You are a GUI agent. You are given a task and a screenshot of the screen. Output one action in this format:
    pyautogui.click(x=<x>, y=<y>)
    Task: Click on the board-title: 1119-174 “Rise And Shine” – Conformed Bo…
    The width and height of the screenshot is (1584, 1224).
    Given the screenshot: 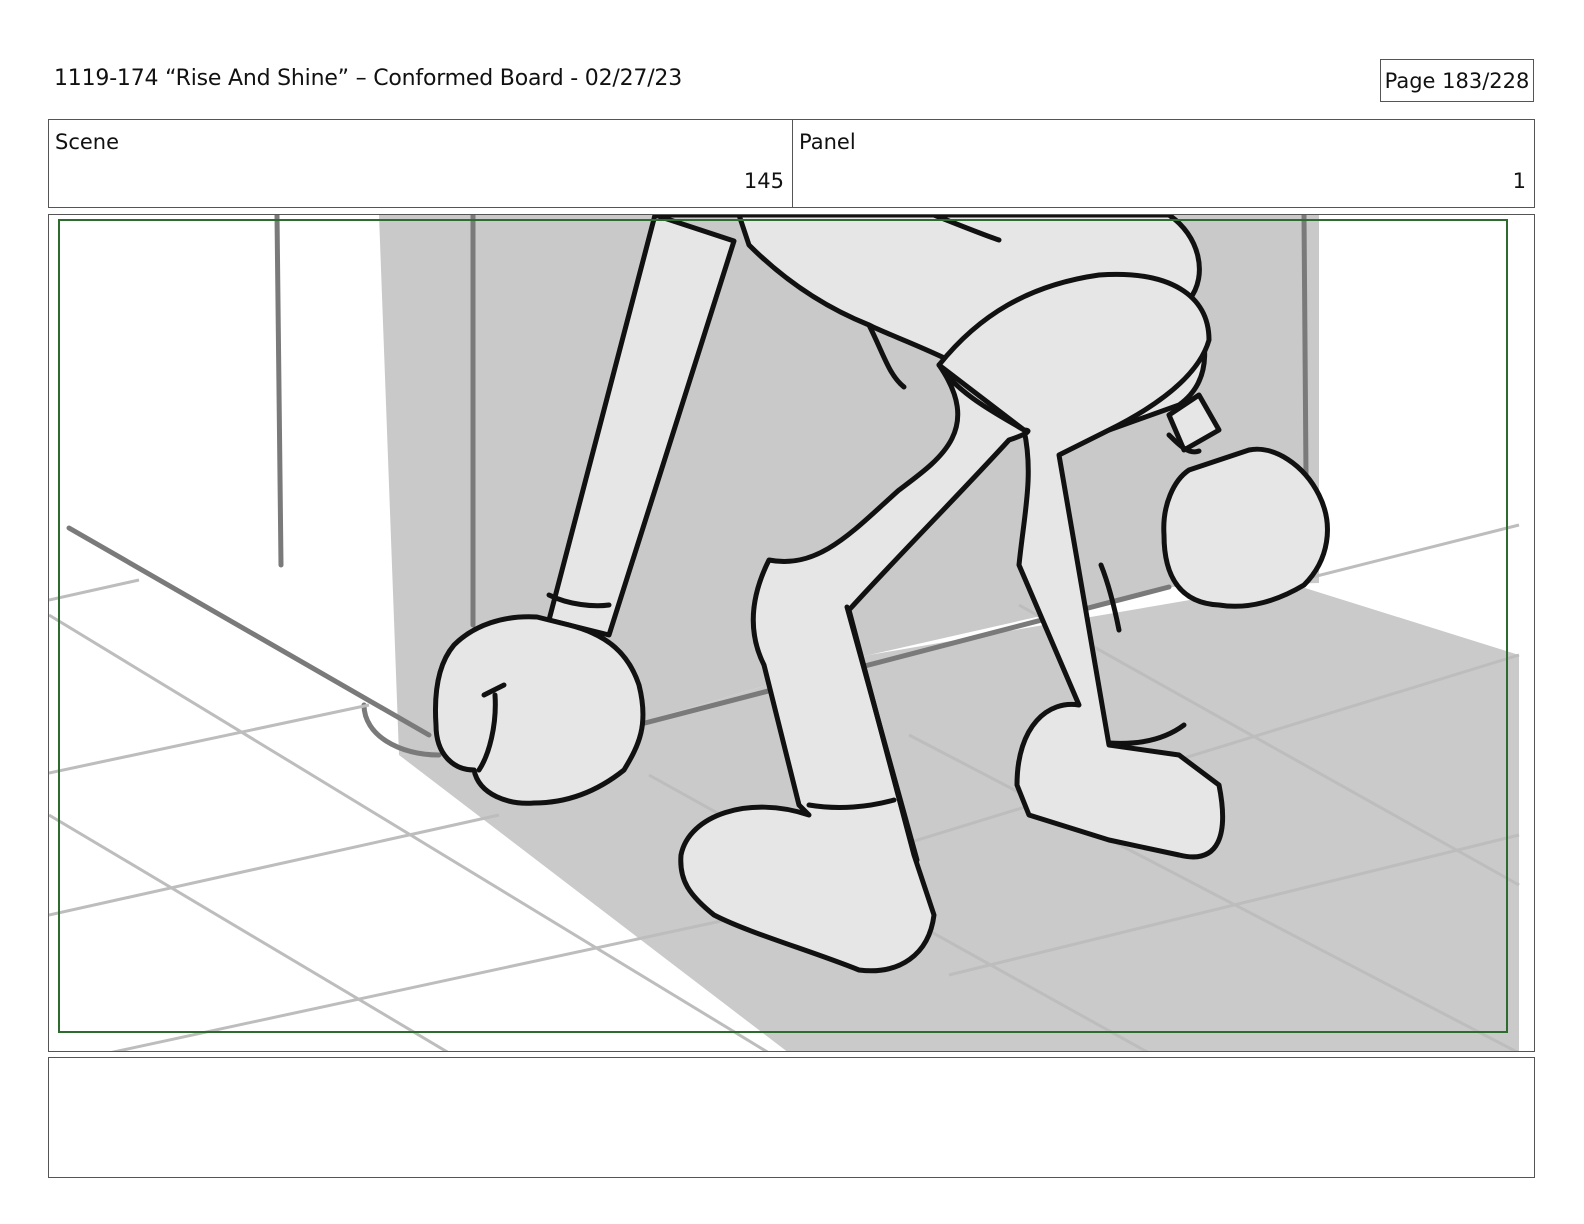 What is the action you would take?
    pyautogui.click(x=368, y=78)
    